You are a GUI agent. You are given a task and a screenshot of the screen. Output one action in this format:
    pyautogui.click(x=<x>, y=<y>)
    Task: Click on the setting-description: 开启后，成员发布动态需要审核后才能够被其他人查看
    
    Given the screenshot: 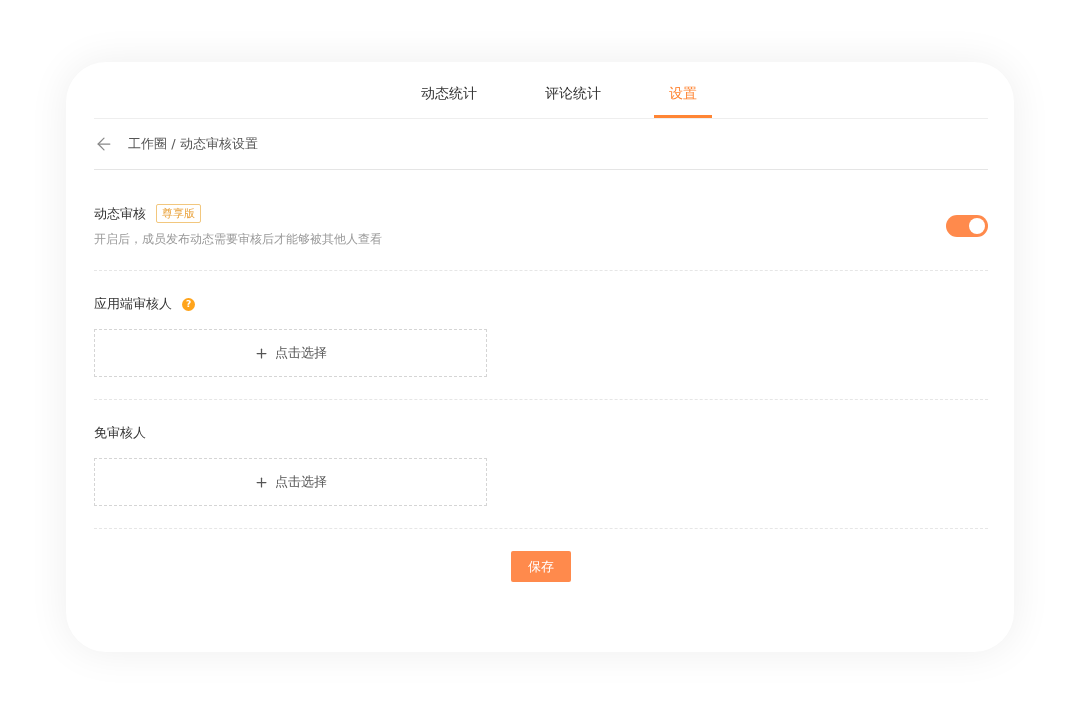 What is the action you would take?
    pyautogui.click(x=238, y=239)
    